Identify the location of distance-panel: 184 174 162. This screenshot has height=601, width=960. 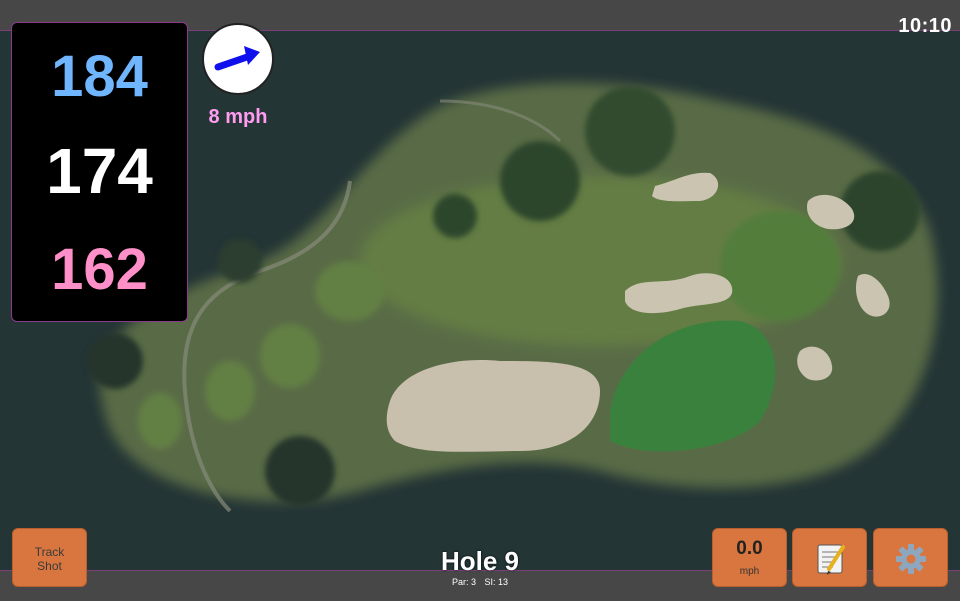
(99, 172).